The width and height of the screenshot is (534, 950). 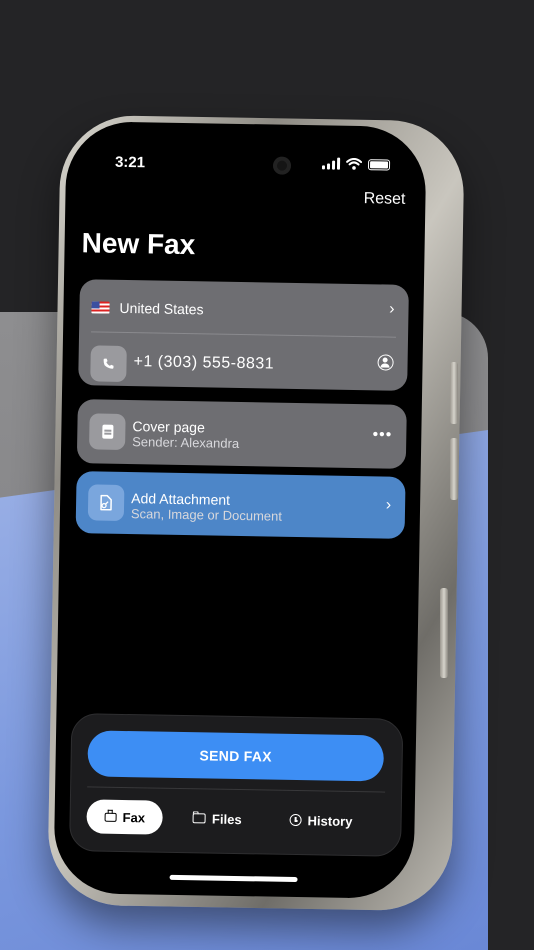 I want to click on contact-icon, so click(x=385, y=362).